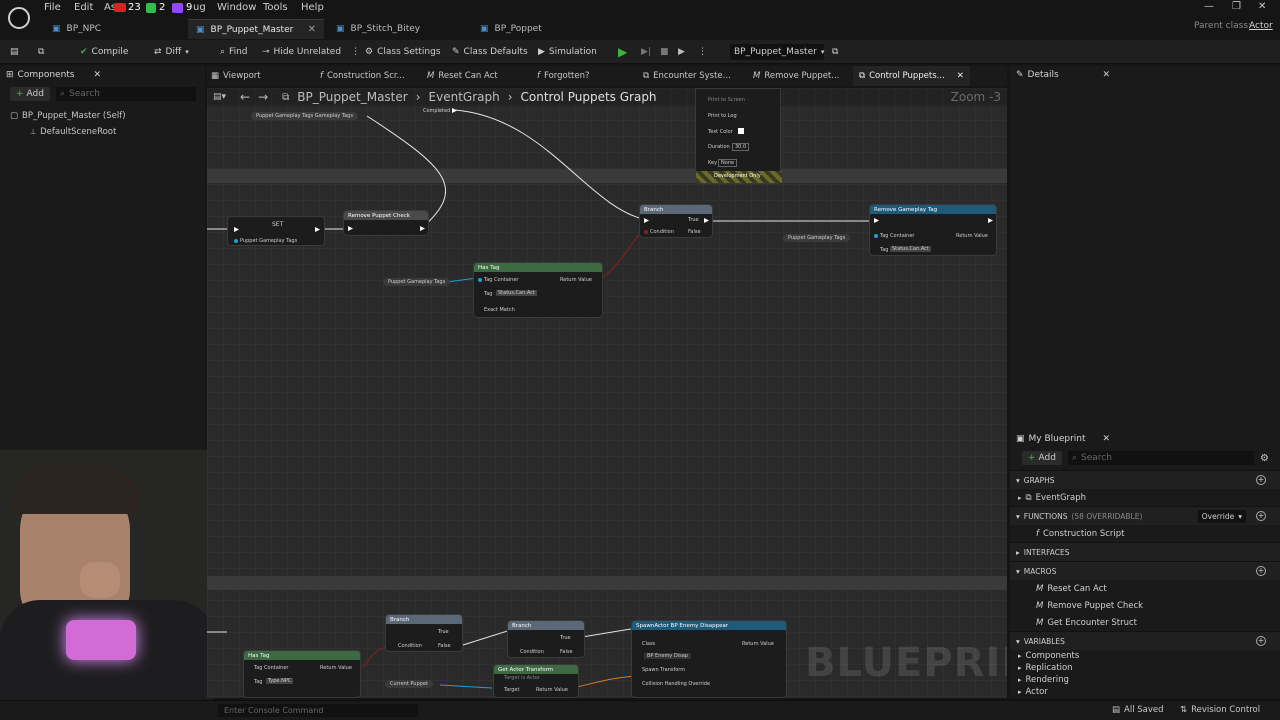 This screenshot has height=720, width=1280. I want to click on condition-pin, so click(646, 232).